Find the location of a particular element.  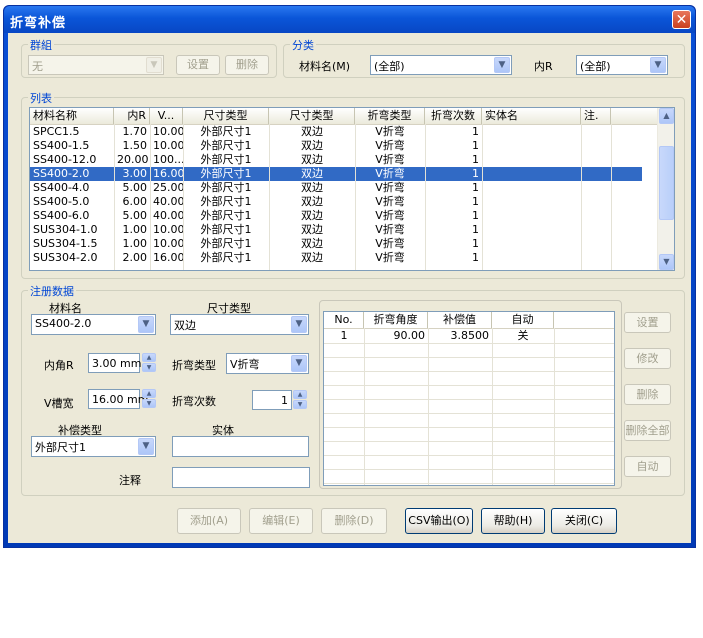

reg-material-combo: SS400-2.0 ▼ is located at coordinates (93, 324).